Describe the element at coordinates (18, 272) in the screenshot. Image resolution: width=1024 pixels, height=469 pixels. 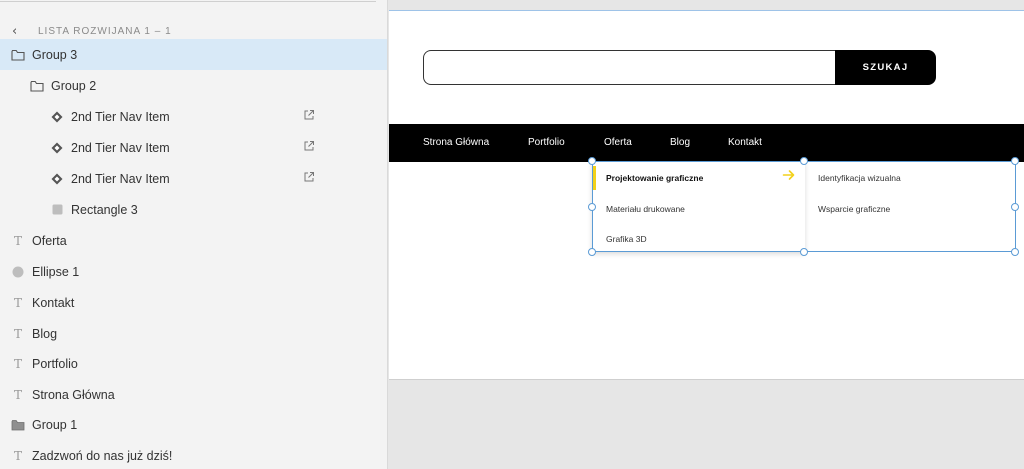
I see `ellipse-icon` at that location.